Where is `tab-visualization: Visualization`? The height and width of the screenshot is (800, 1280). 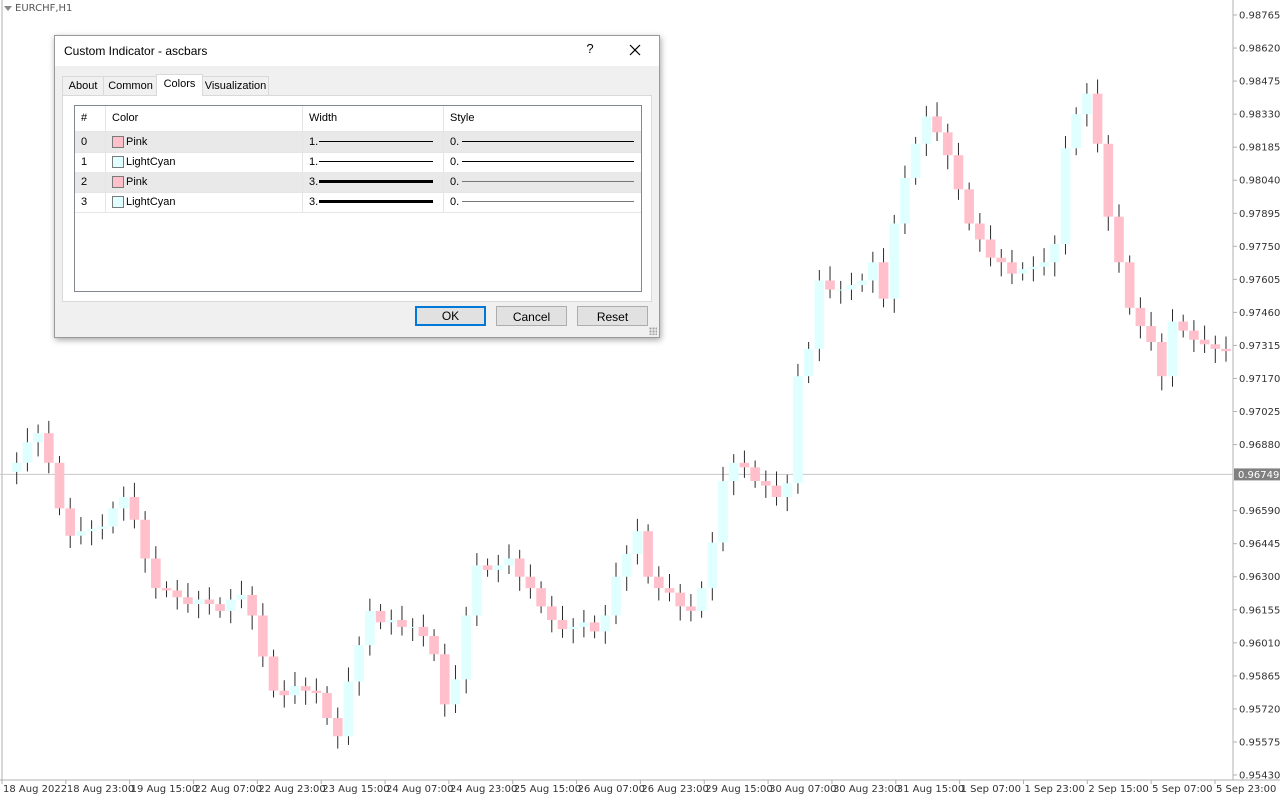 tab-visualization: Visualization is located at coordinates (235, 85).